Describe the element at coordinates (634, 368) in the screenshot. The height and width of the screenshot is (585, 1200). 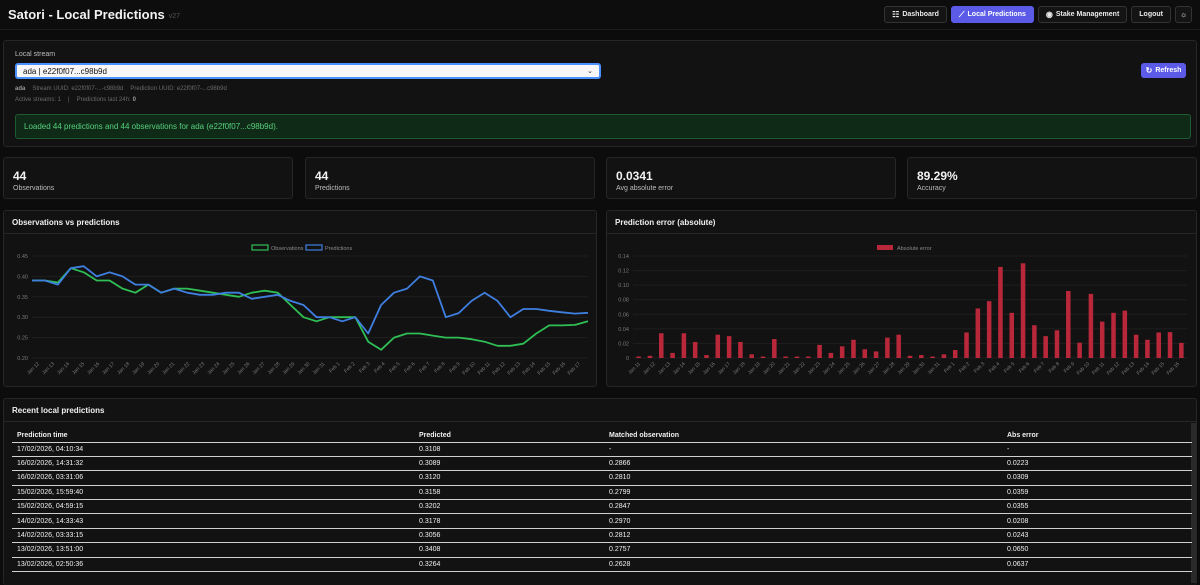
I see `x-tick-label: Jan 11` at that location.